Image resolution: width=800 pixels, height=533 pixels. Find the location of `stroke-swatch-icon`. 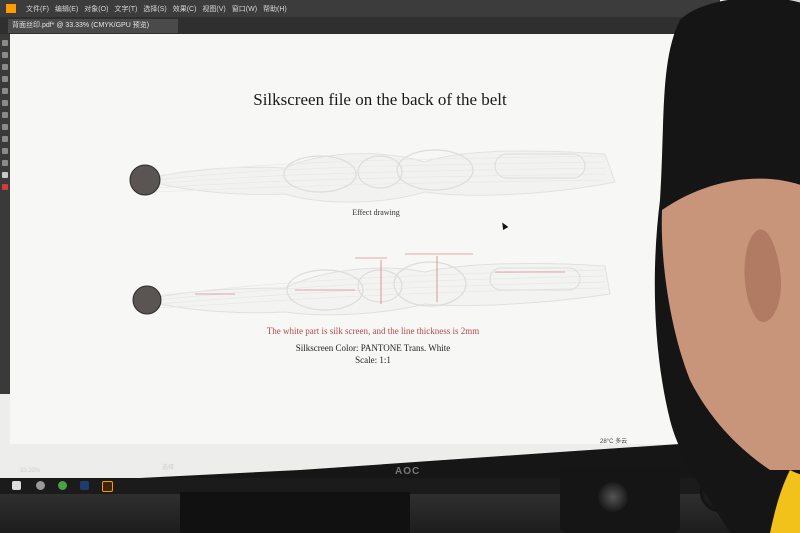

stroke-swatch-icon is located at coordinates (5, 187).